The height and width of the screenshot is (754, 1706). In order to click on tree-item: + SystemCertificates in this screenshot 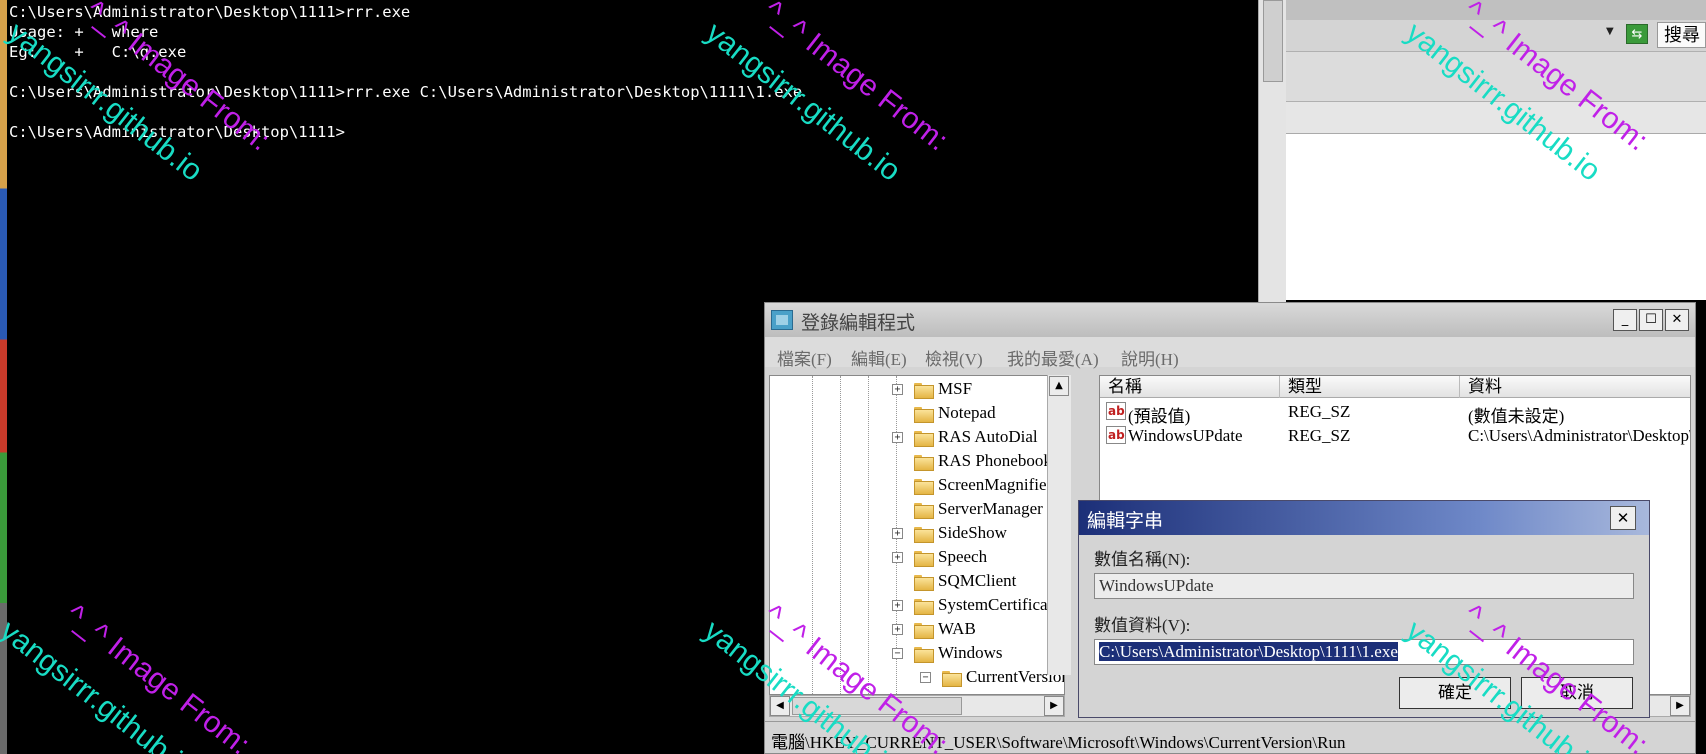, I will do `click(917, 606)`.